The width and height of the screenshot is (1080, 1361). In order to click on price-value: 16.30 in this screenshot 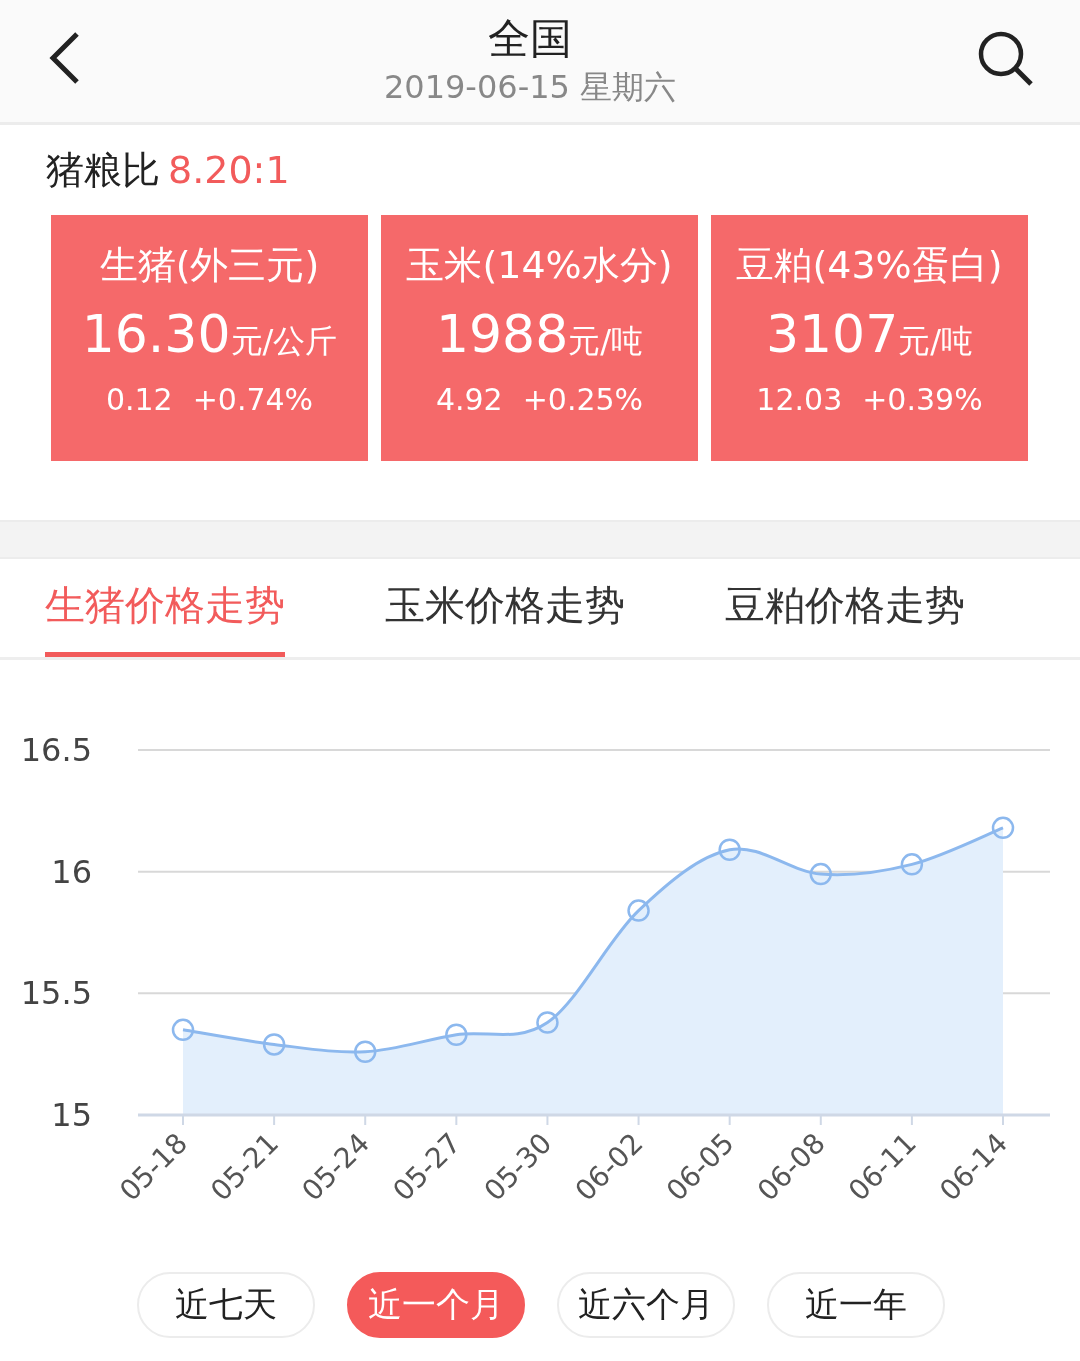, I will do `click(156, 334)`.